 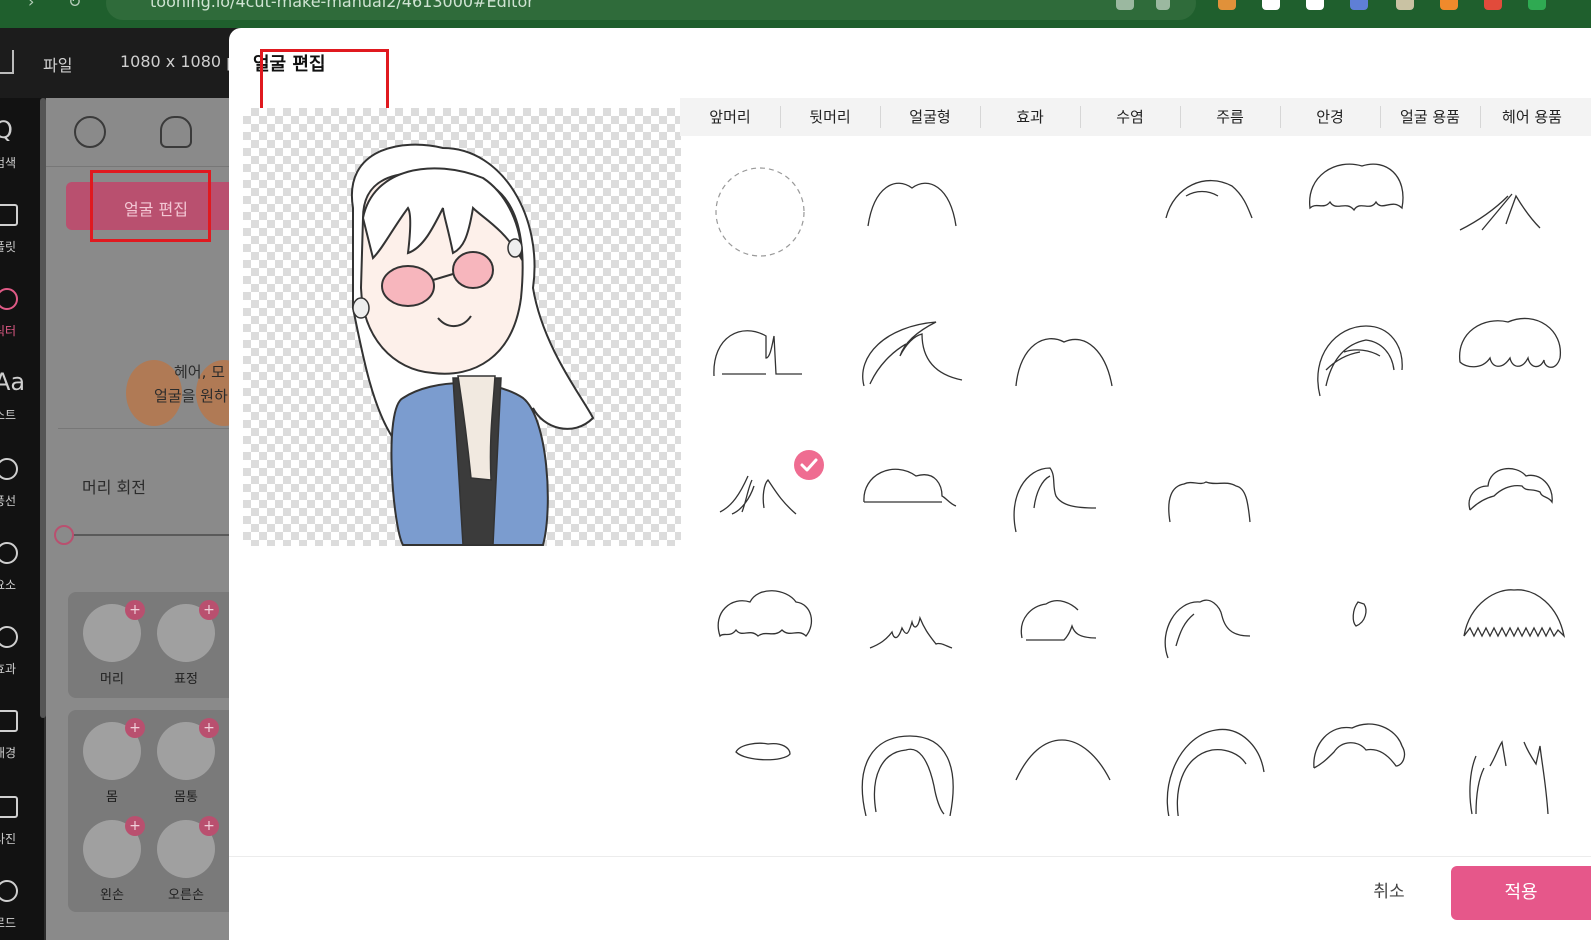 What do you see at coordinates (1330, 117) in the screenshot?
I see `tab-glasses: 안경` at bounding box center [1330, 117].